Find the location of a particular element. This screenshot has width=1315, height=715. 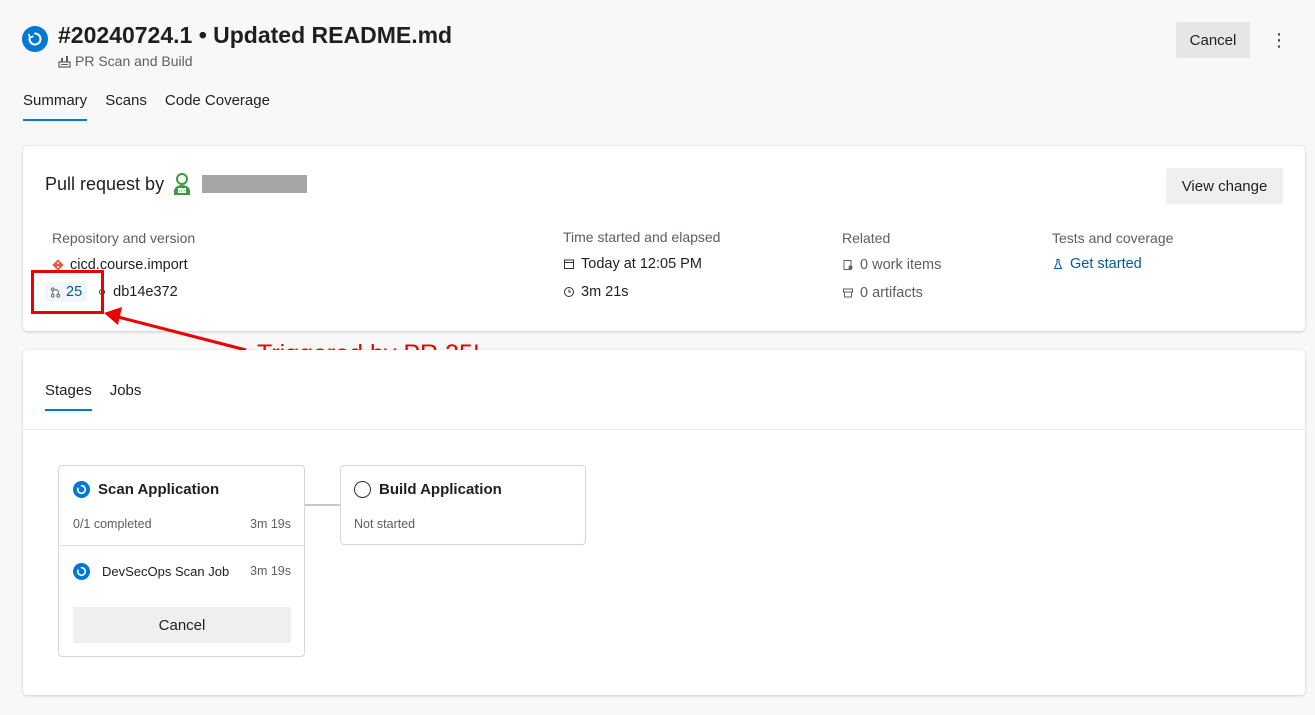

view-change-button: View change is located at coordinates (1224, 186).